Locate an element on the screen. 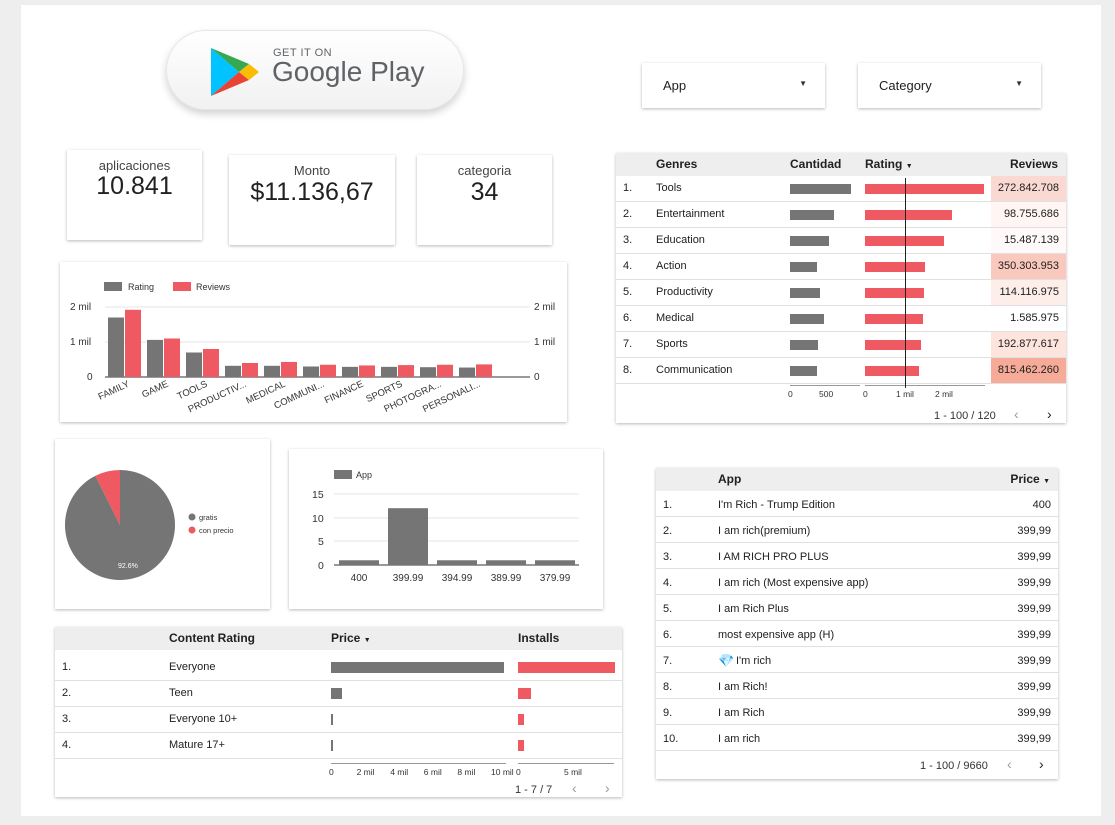  table-row: 3. Everyone 10+ is located at coordinates (338, 720).